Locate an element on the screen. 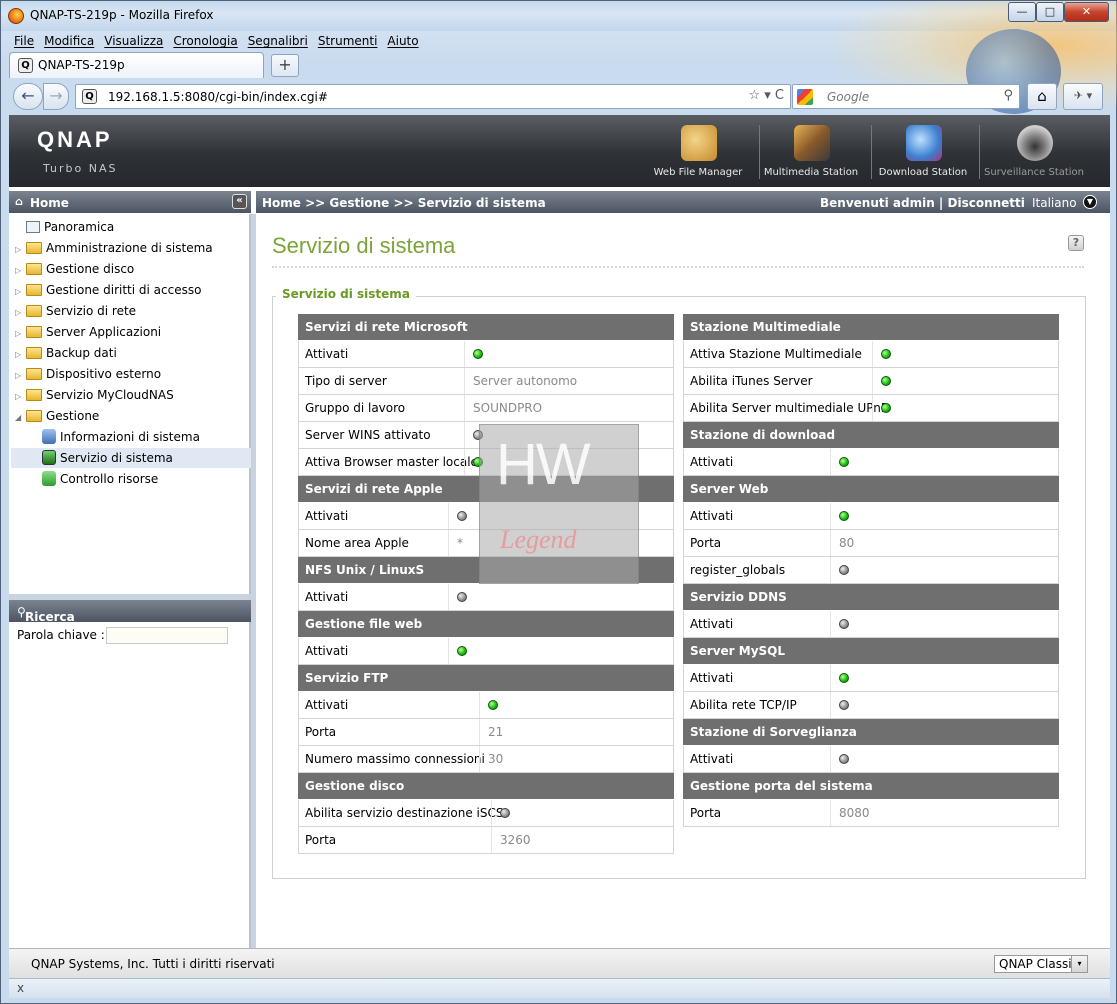 The width and height of the screenshot is (1117, 1004). app-web-file-manager: Web File Manager is located at coordinates (698, 153).